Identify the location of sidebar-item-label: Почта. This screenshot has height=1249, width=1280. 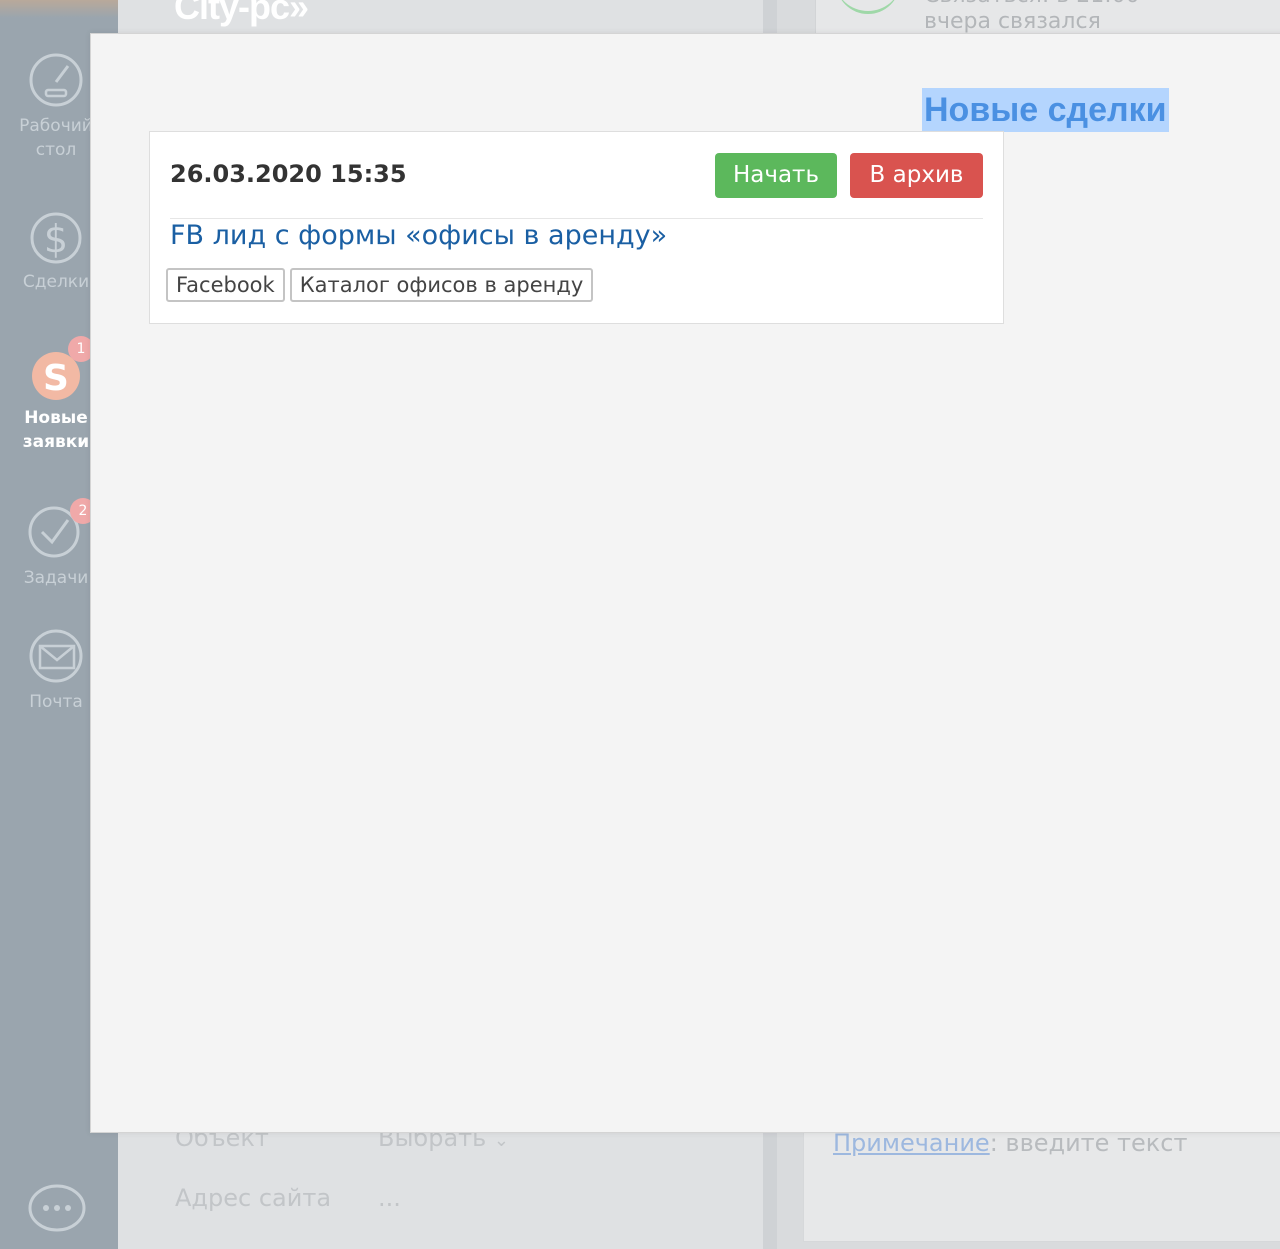
(56, 702).